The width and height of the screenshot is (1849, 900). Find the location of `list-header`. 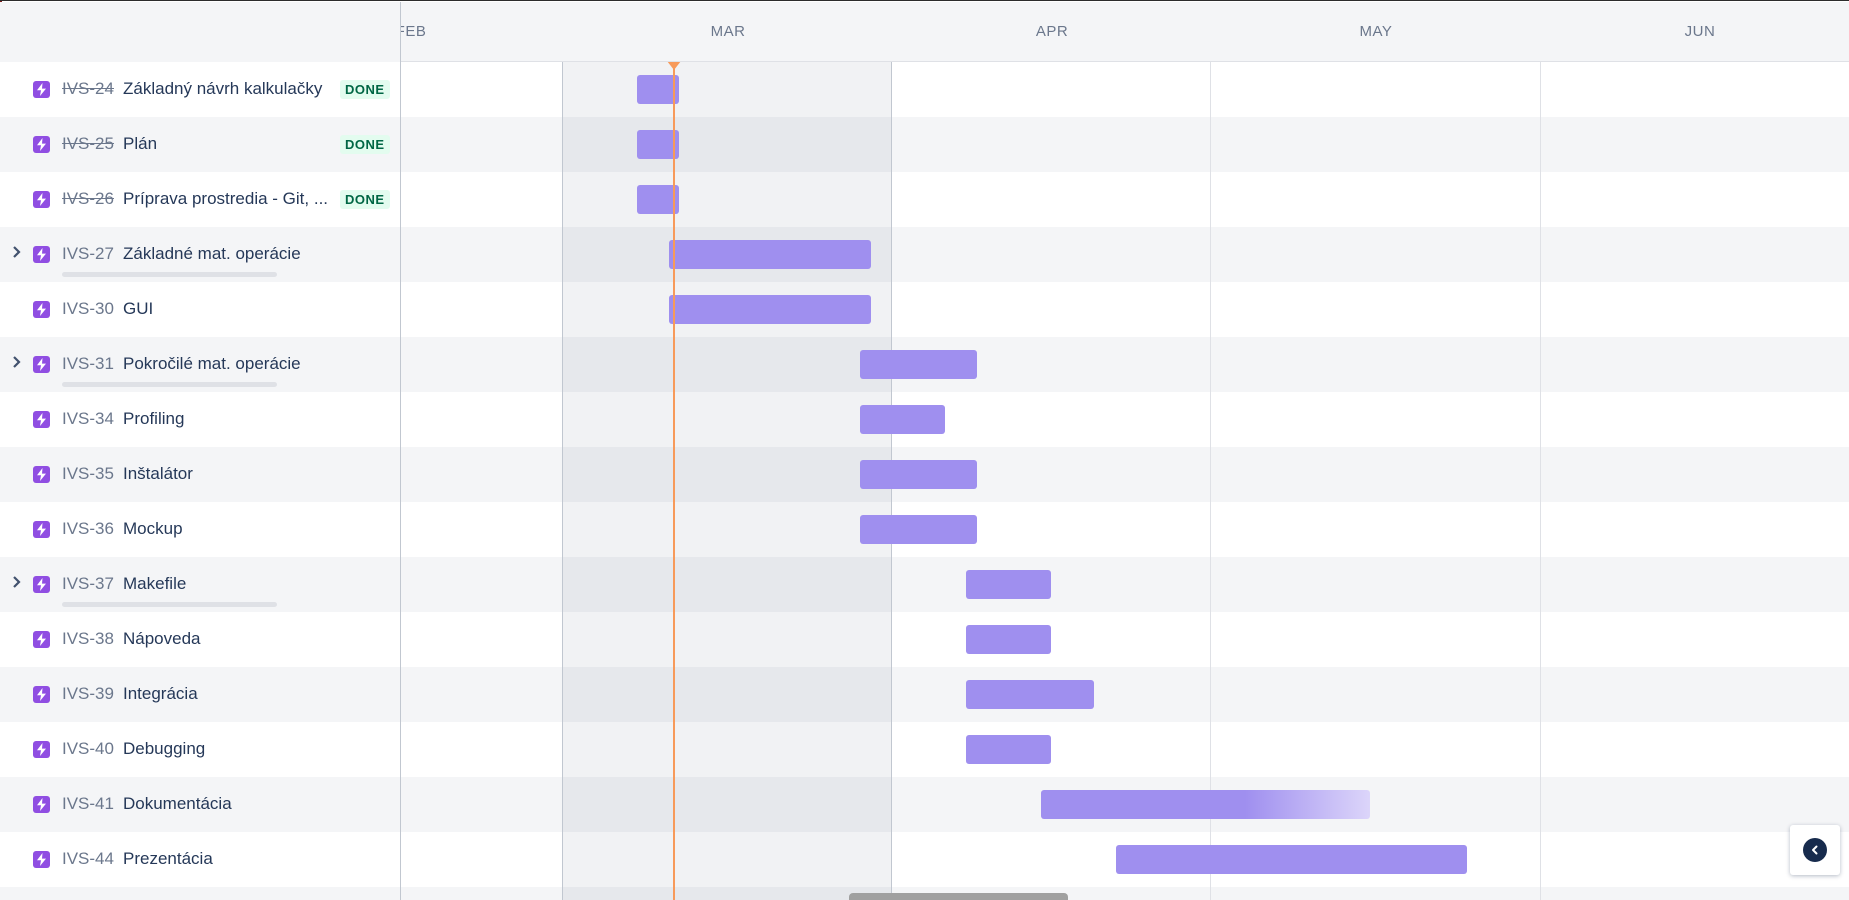

list-header is located at coordinates (200, 32).